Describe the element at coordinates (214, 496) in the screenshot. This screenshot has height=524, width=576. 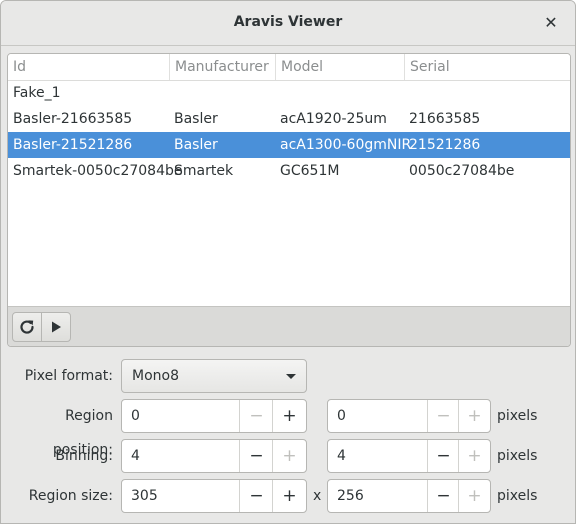
I see `region-size-x-spin: 305 − +` at that location.